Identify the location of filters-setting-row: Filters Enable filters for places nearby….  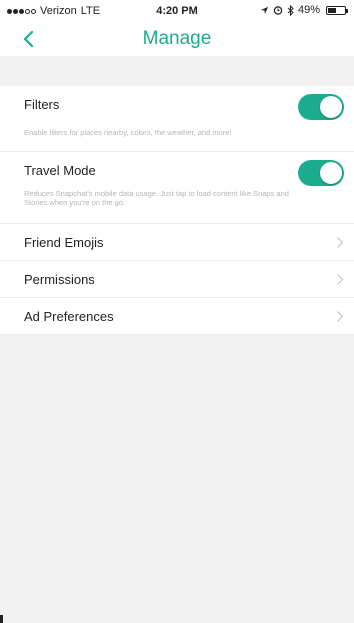
(177, 119).